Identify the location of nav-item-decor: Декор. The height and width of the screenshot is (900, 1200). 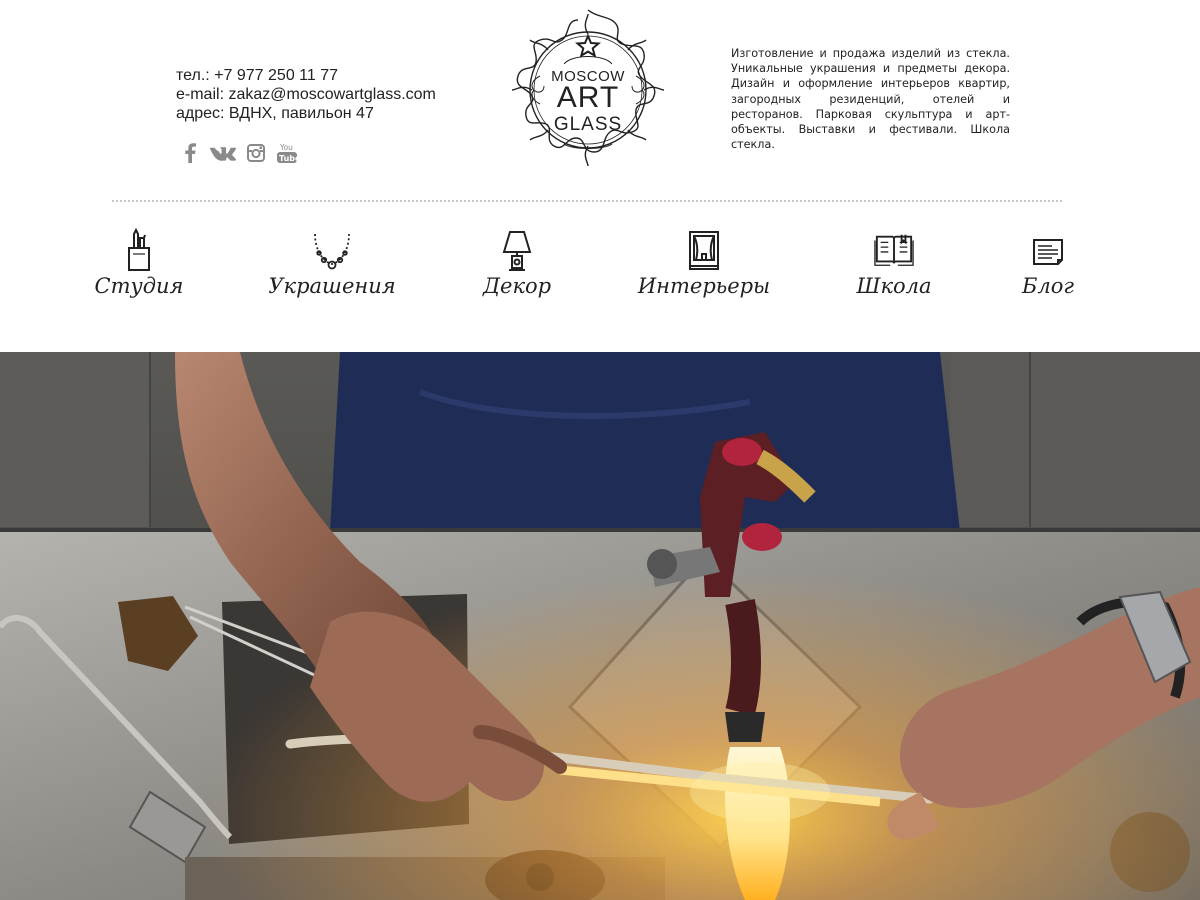
(517, 263).